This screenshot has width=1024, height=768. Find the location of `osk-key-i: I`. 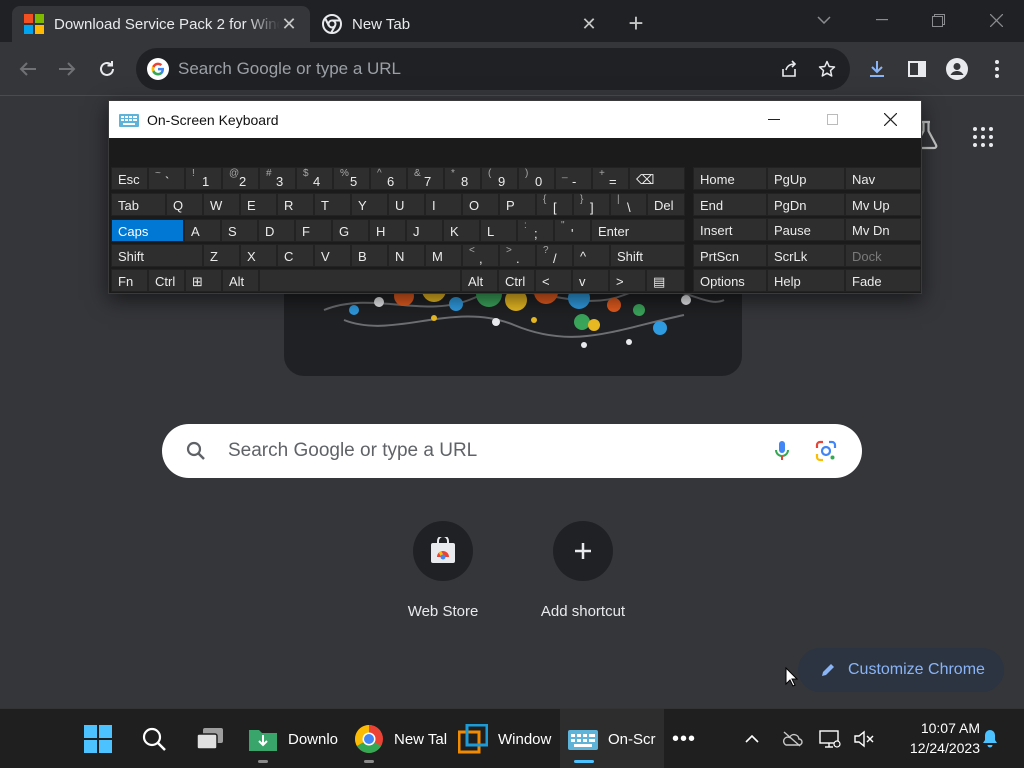

osk-key-i: I is located at coordinates (443, 204).